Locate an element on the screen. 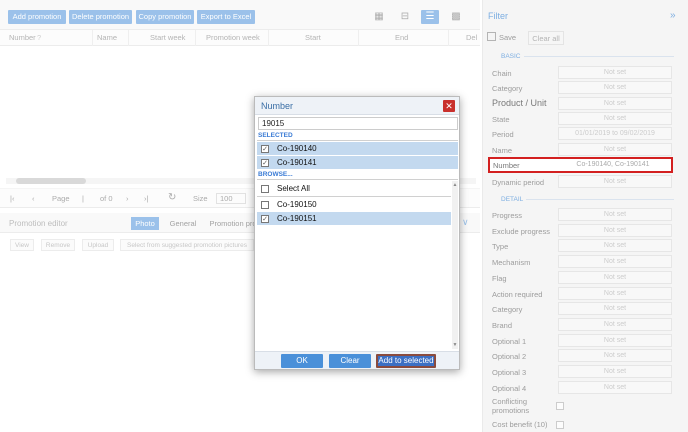  ok-button: OK is located at coordinates (302, 361).